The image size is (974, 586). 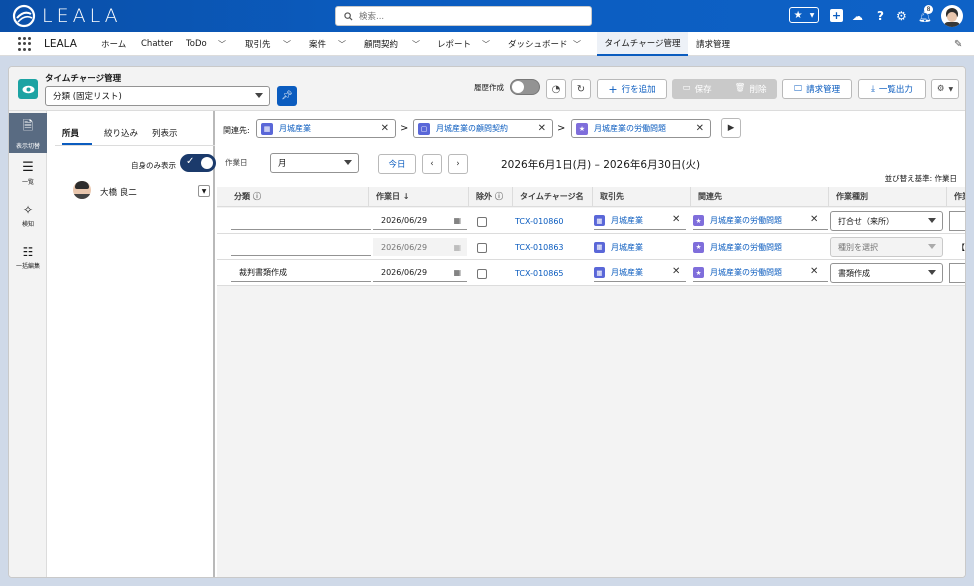 I want to click on sort-label: 並び替え基準: 作業日, so click(x=920, y=178).